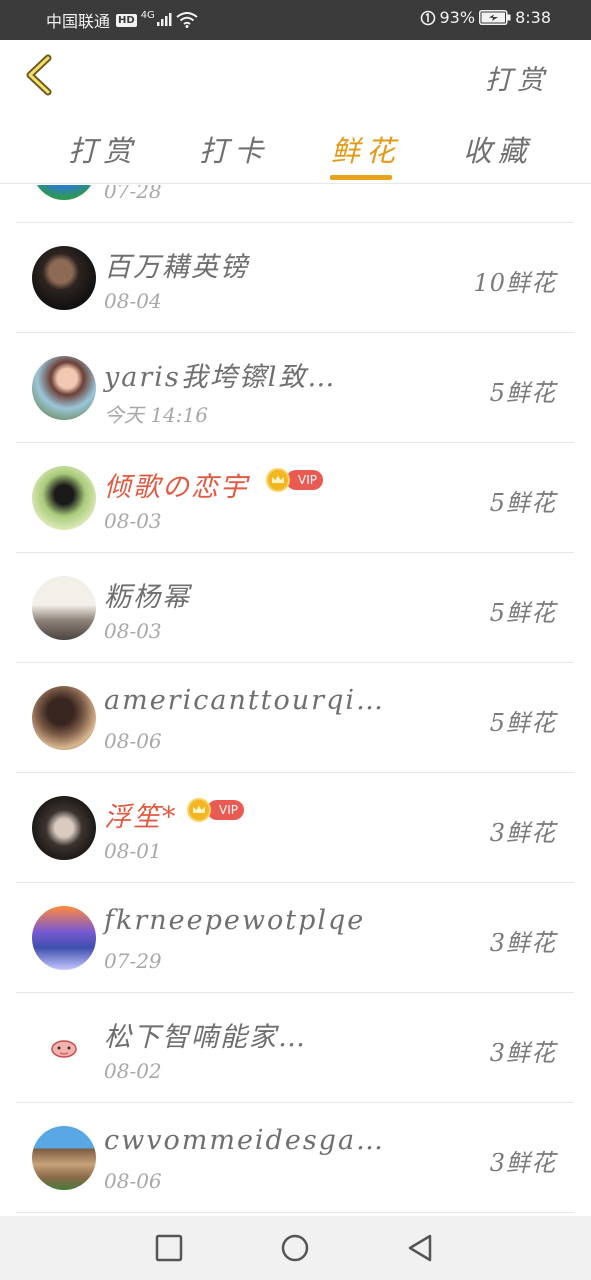 The width and height of the screenshot is (591, 1280). I want to click on carrier-name: 中国联通, so click(78, 21).